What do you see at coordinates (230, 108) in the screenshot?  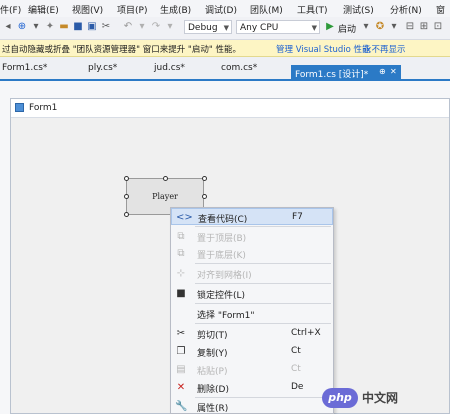 I see `form-titlebar: Form1` at bounding box center [230, 108].